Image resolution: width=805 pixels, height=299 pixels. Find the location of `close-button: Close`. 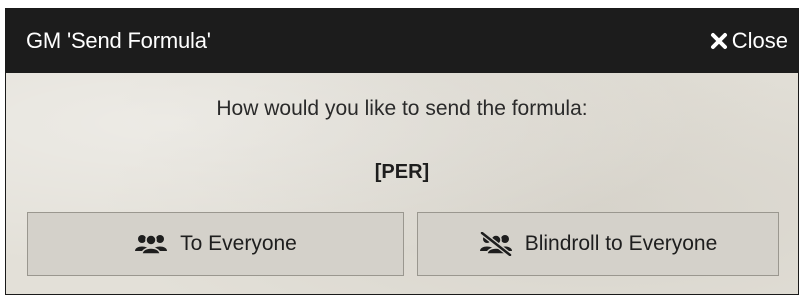

close-button: Close is located at coordinates (749, 41).